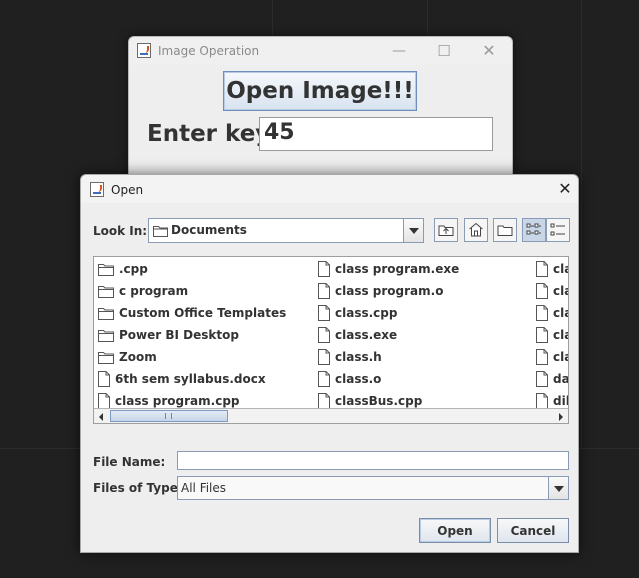 The width and height of the screenshot is (639, 578). Describe the element at coordinates (552, 379) in the screenshot. I see `list-item: da` at that location.